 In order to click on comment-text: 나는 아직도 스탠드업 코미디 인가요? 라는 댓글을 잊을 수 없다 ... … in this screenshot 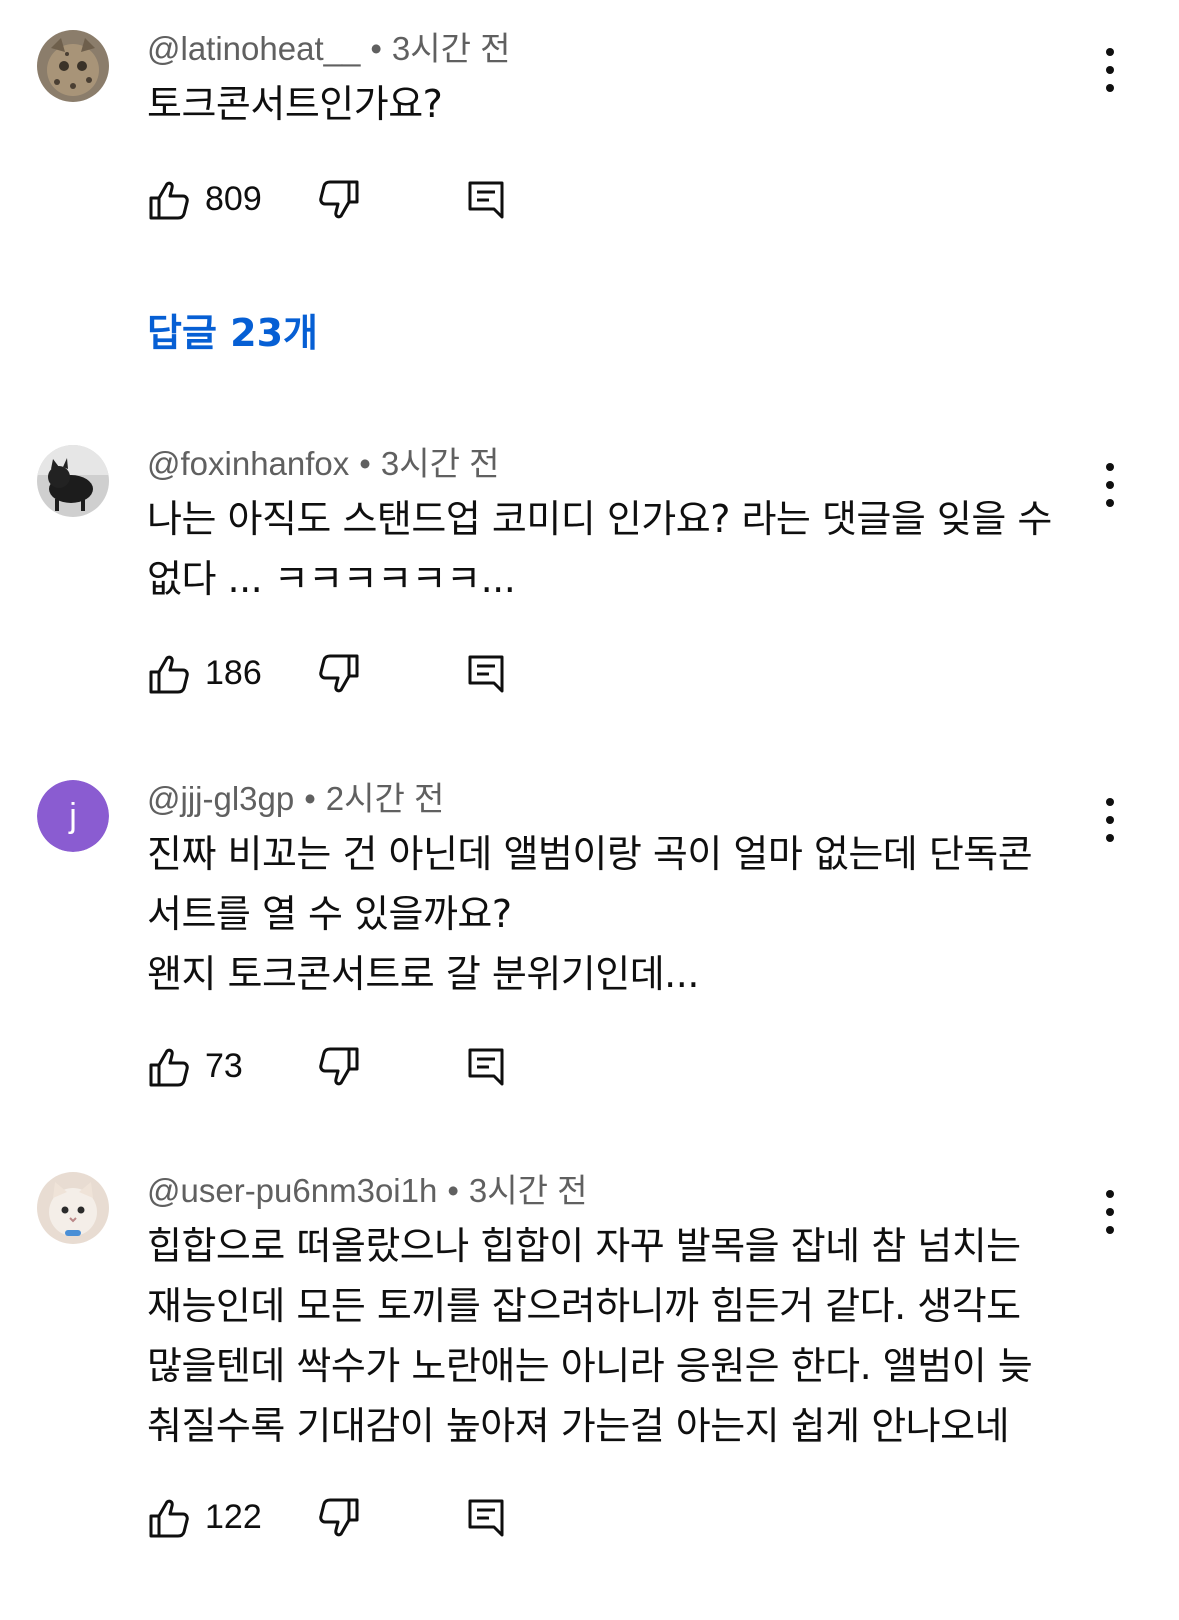, I will do `click(627, 549)`.